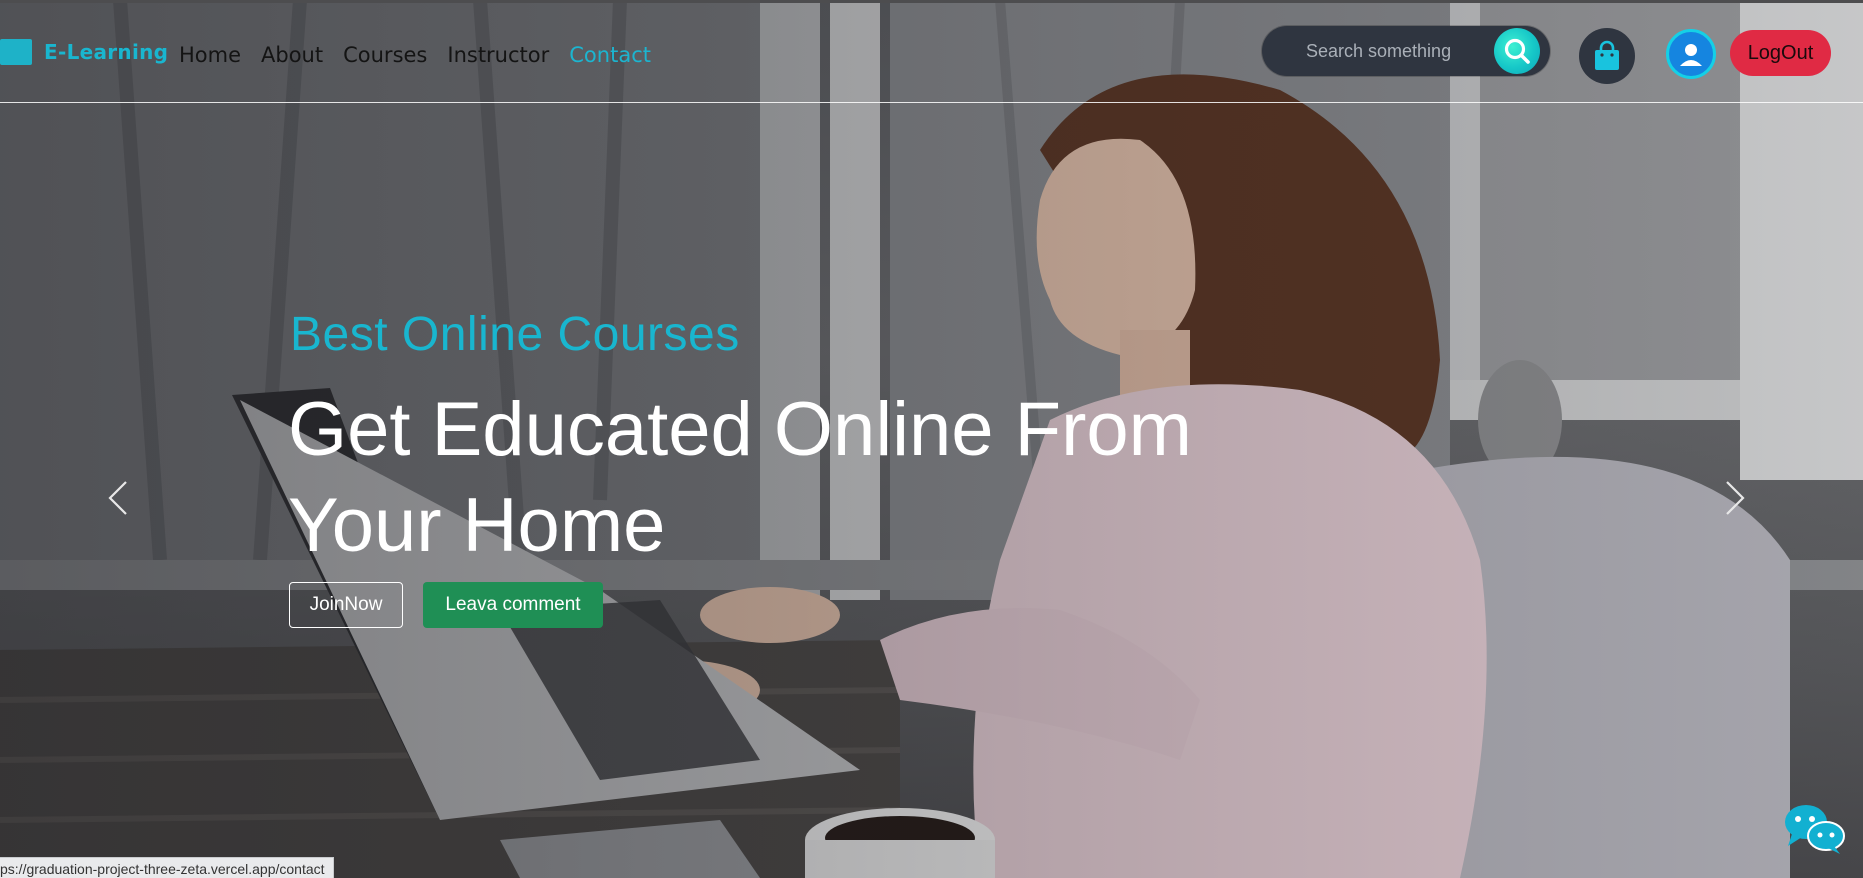  Describe the element at coordinates (16, 52) in the screenshot. I see `logo-icon` at that location.